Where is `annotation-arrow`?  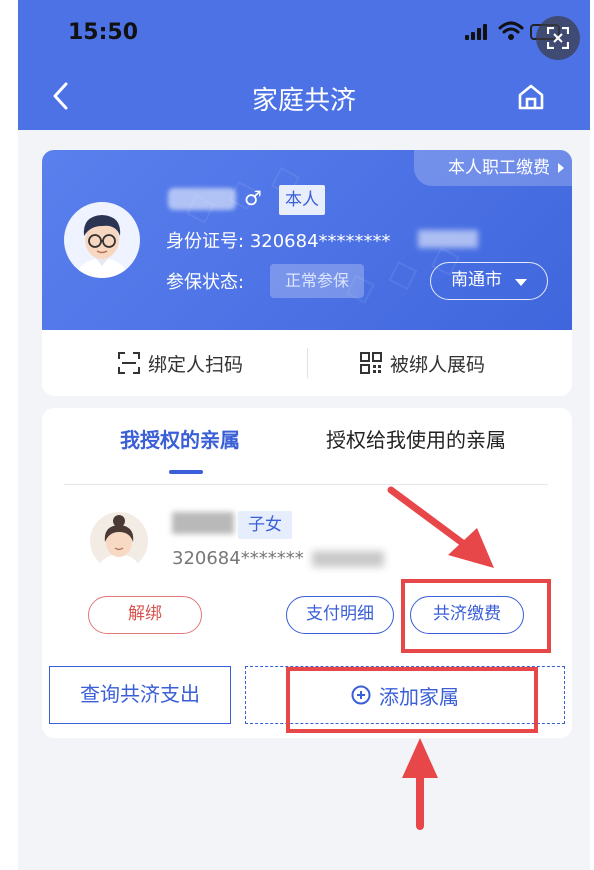
annotation-arrow is located at coordinates (440, 658).